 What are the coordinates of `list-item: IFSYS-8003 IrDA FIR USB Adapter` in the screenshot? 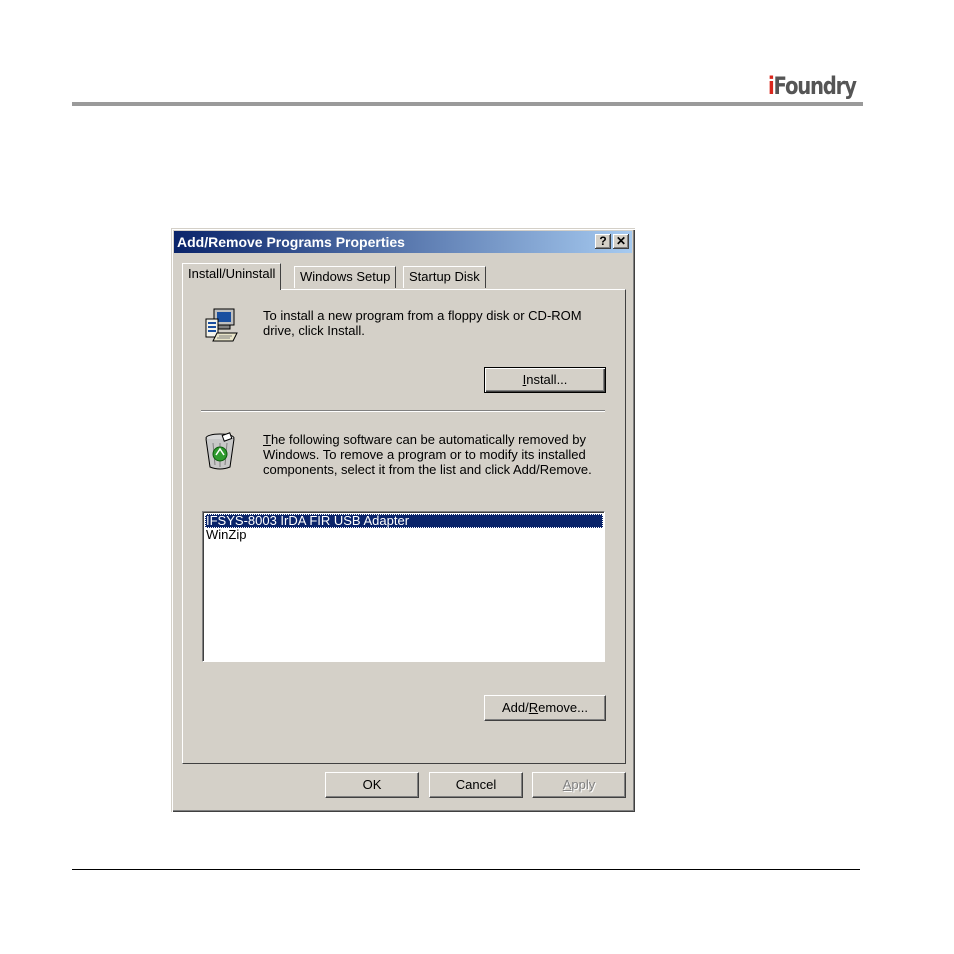 It's located at (404, 521).